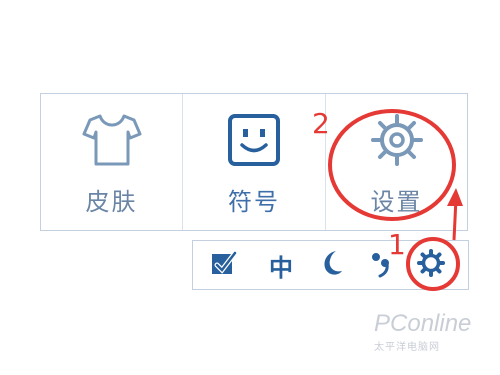 This screenshot has width=500, height=375. I want to click on highlight-circle-settings, so click(392, 165).